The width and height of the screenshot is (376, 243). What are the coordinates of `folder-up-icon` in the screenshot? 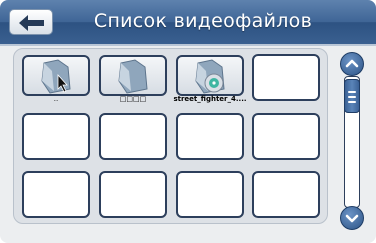 It's located at (56, 76).